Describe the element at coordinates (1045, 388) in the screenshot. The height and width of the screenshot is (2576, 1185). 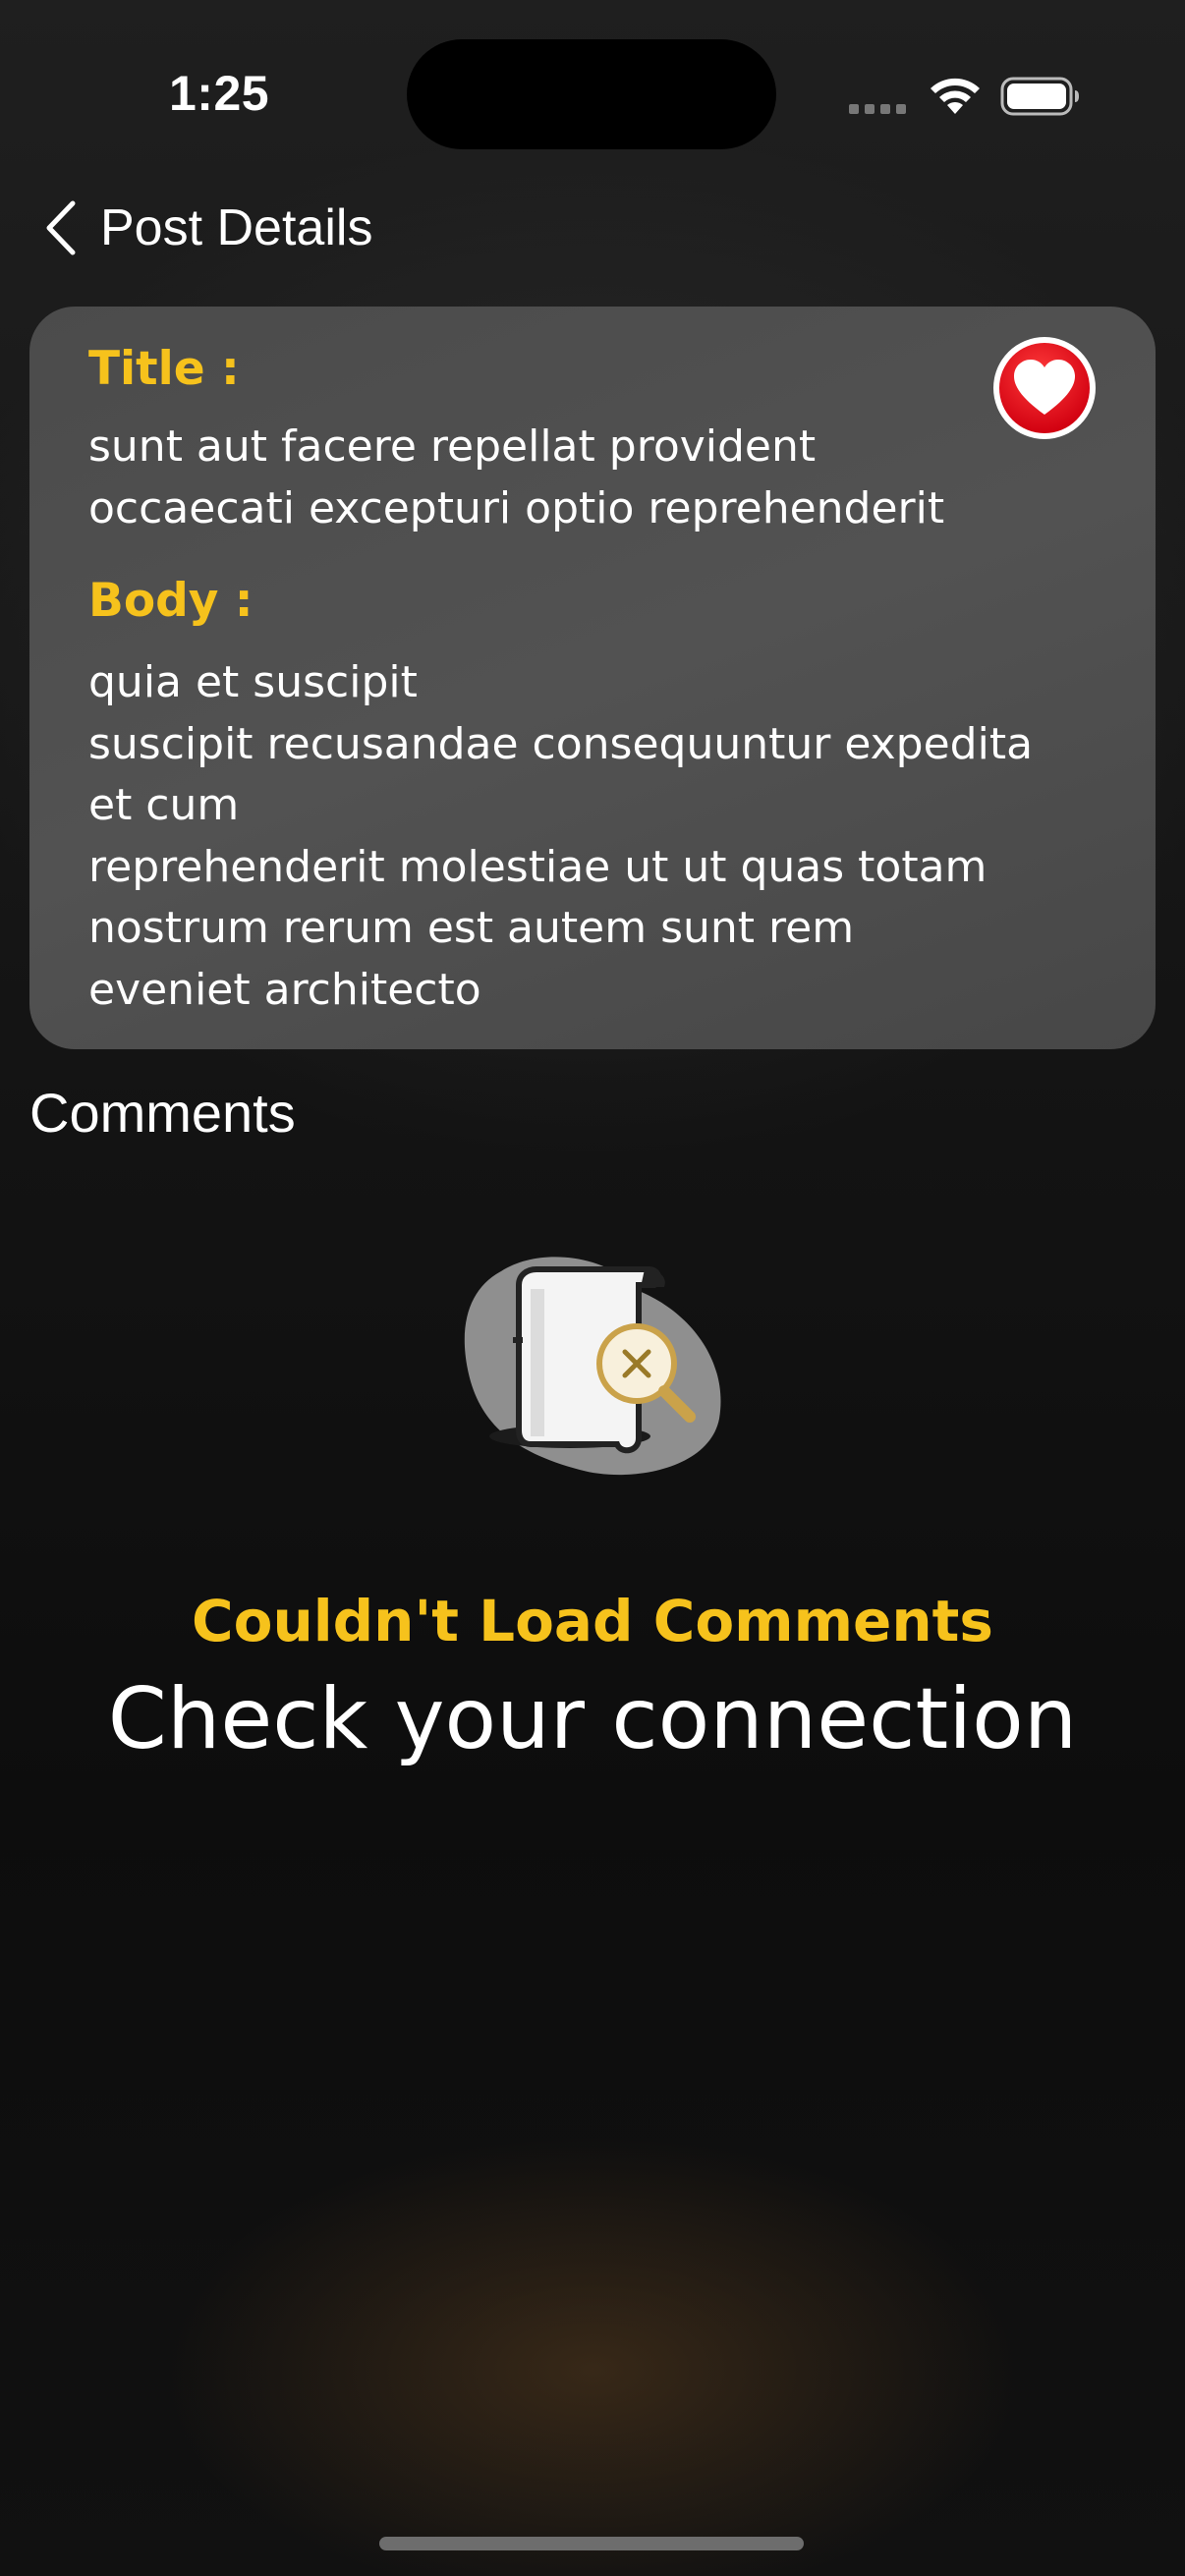
I see `favorite-button` at that location.